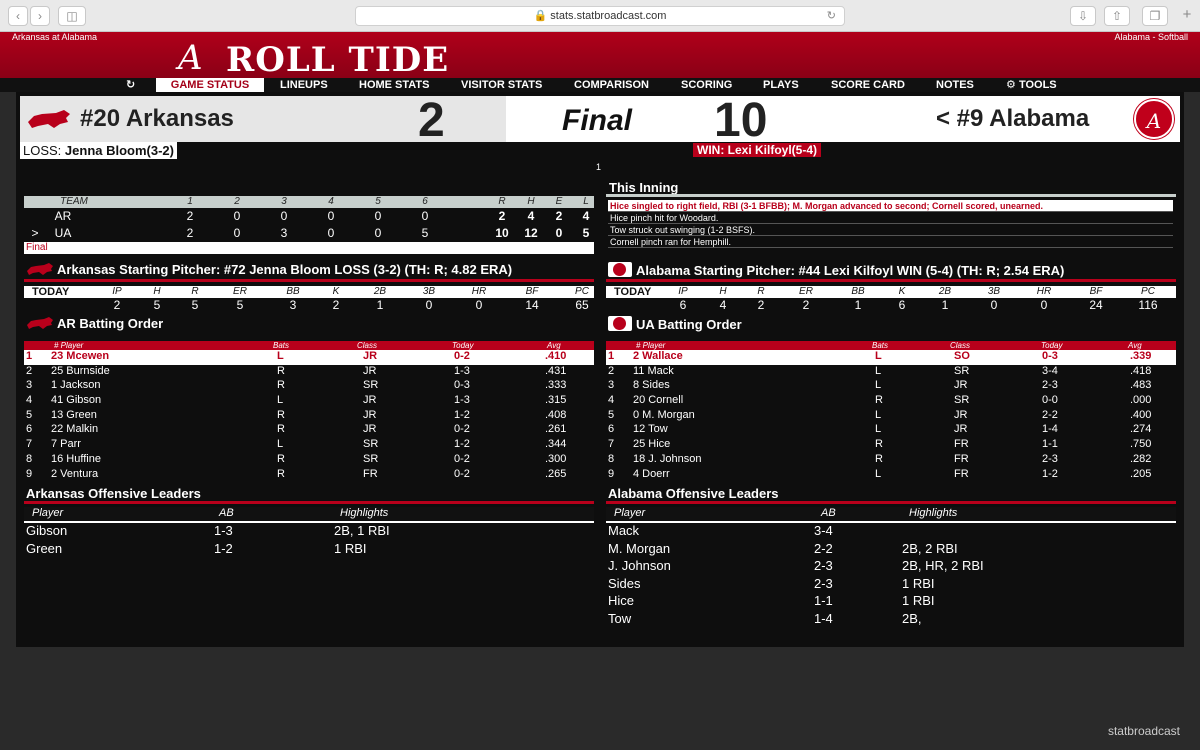 Image resolution: width=1200 pixels, height=750 pixels. Describe the element at coordinates (955, 85) in the screenshot. I see `tab-notes: NOTES` at that location.